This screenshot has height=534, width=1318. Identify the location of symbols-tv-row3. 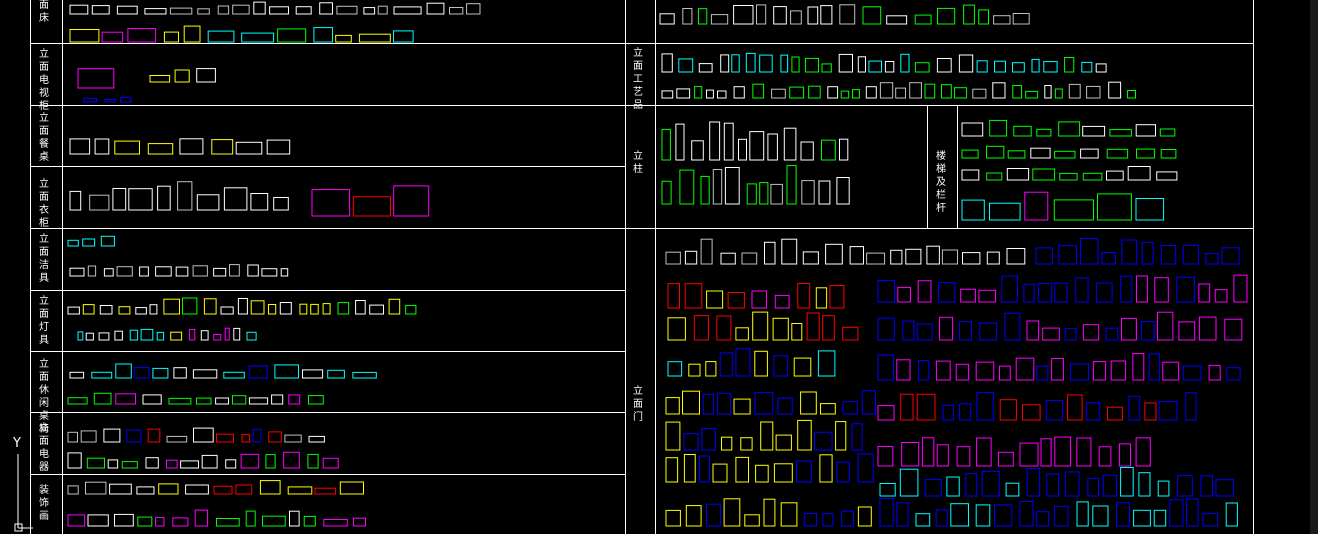
(107, 99).